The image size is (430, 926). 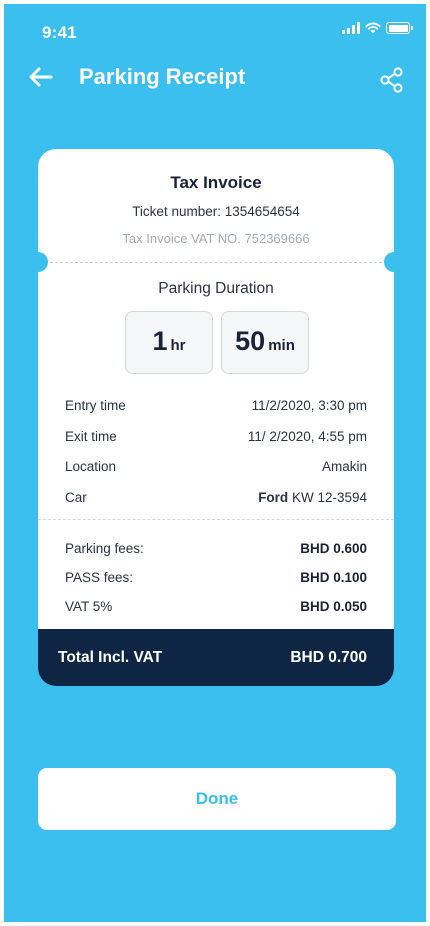 I want to click on ticket-notch-right, so click(x=389, y=262).